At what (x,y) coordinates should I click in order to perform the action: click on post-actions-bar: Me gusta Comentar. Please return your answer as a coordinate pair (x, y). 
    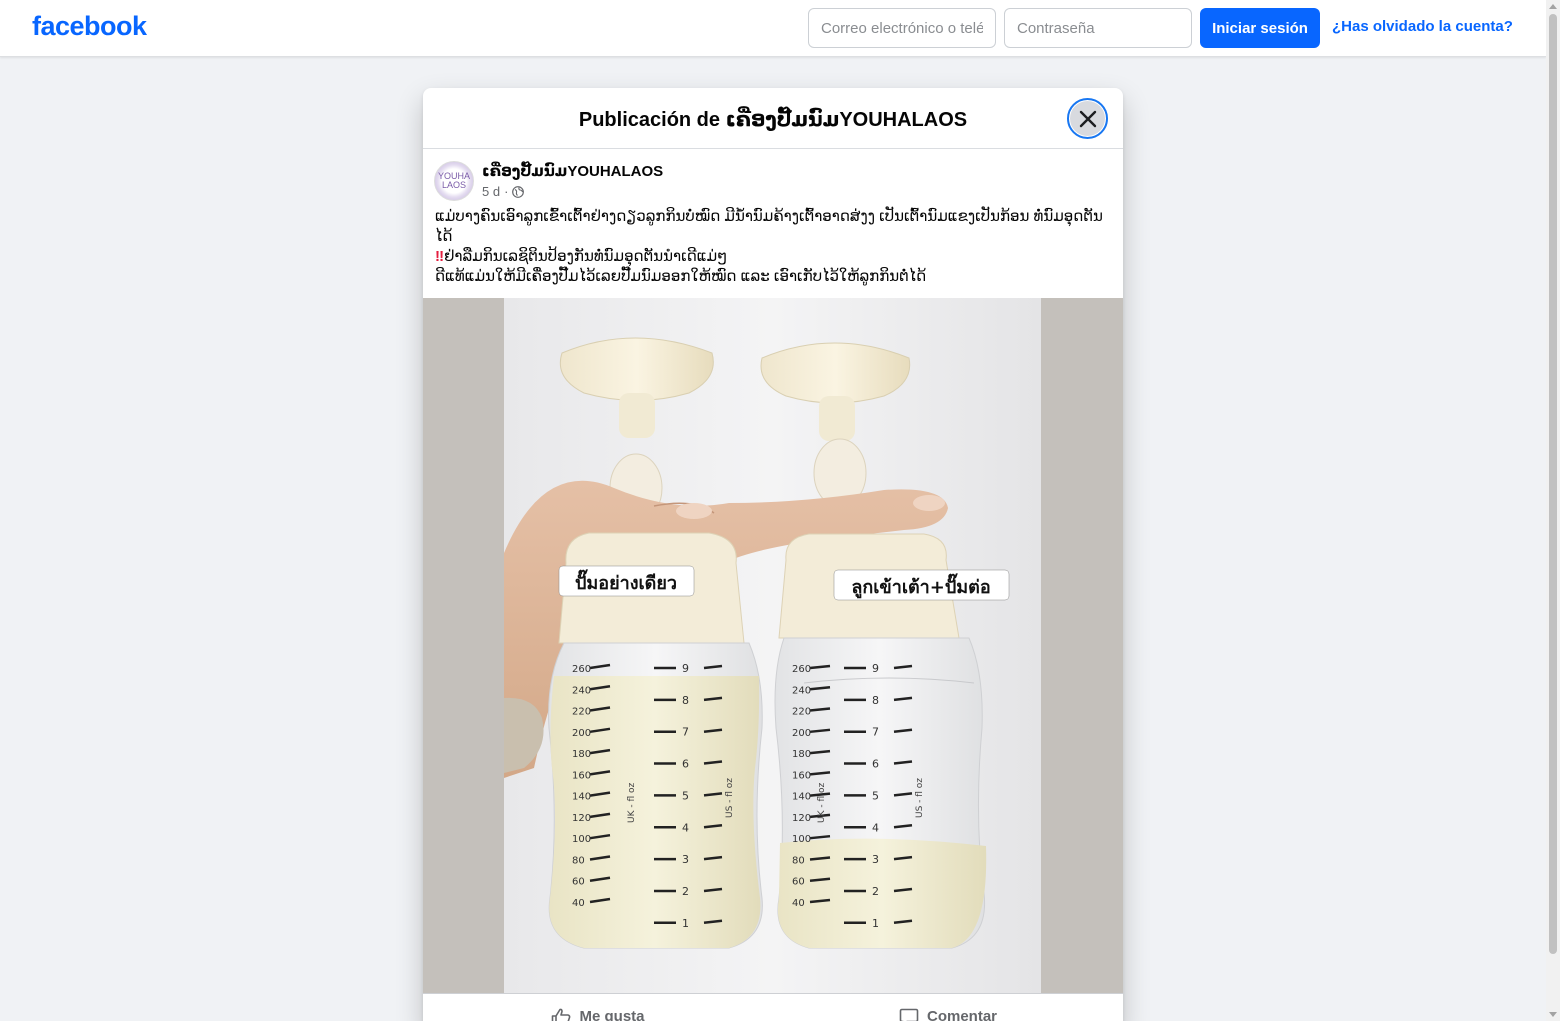
    Looking at the image, I should click on (773, 1007).